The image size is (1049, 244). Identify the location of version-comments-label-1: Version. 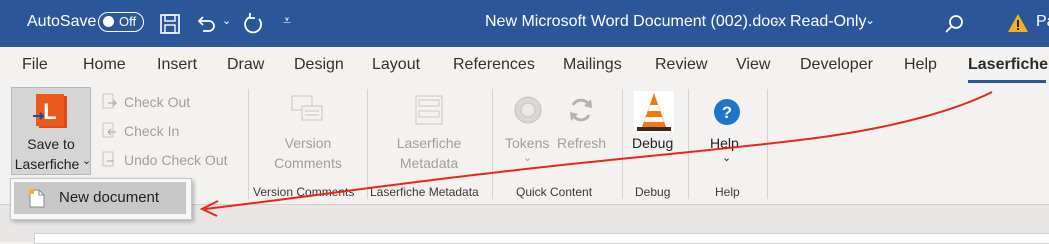
(308, 143).